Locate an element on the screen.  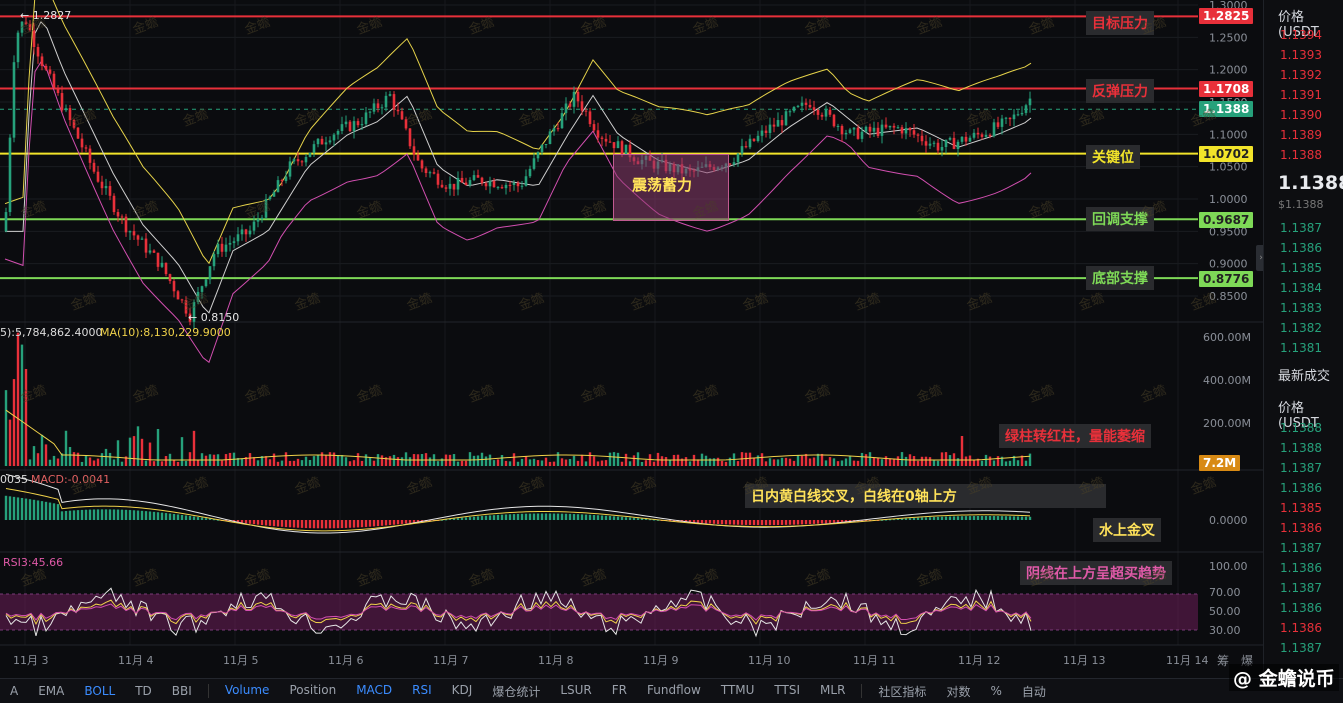
brand-label: @ 金蟾说币 is located at coordinates (1284, 677).